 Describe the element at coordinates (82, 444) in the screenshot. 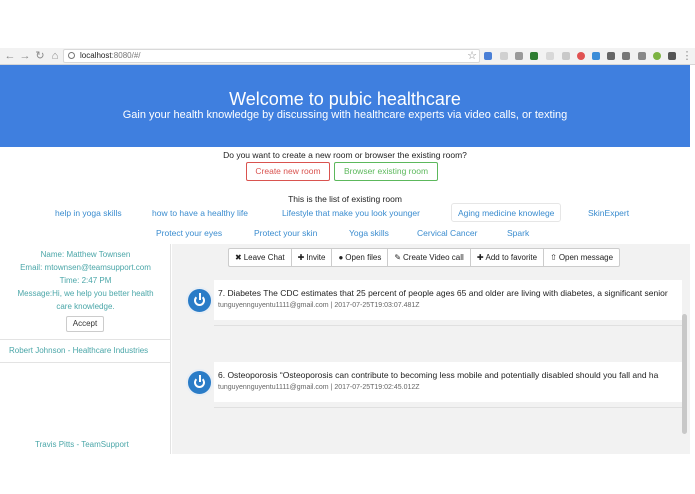

I see `contact-item: Travis Pitts - TeamSupport` at that location.